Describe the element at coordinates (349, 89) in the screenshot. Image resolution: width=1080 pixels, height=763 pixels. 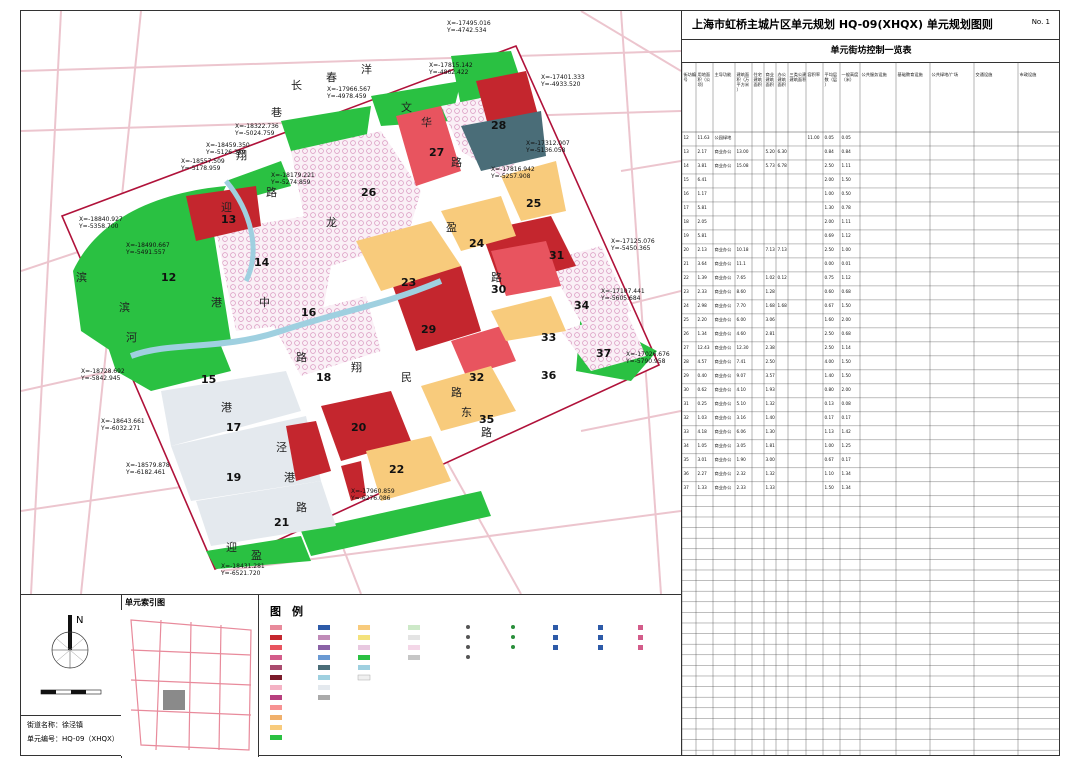
I see `svg-text: X=-17966.567` at that location.